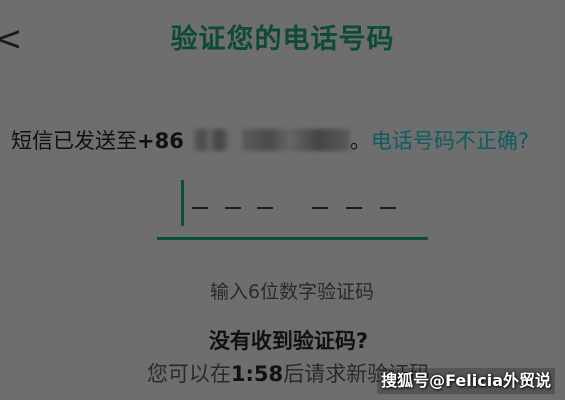  What do you see at coordinates (188, 374) in the screenshot?
I see `resend-prefix: 您可以在` at bounding box center [188, 374].